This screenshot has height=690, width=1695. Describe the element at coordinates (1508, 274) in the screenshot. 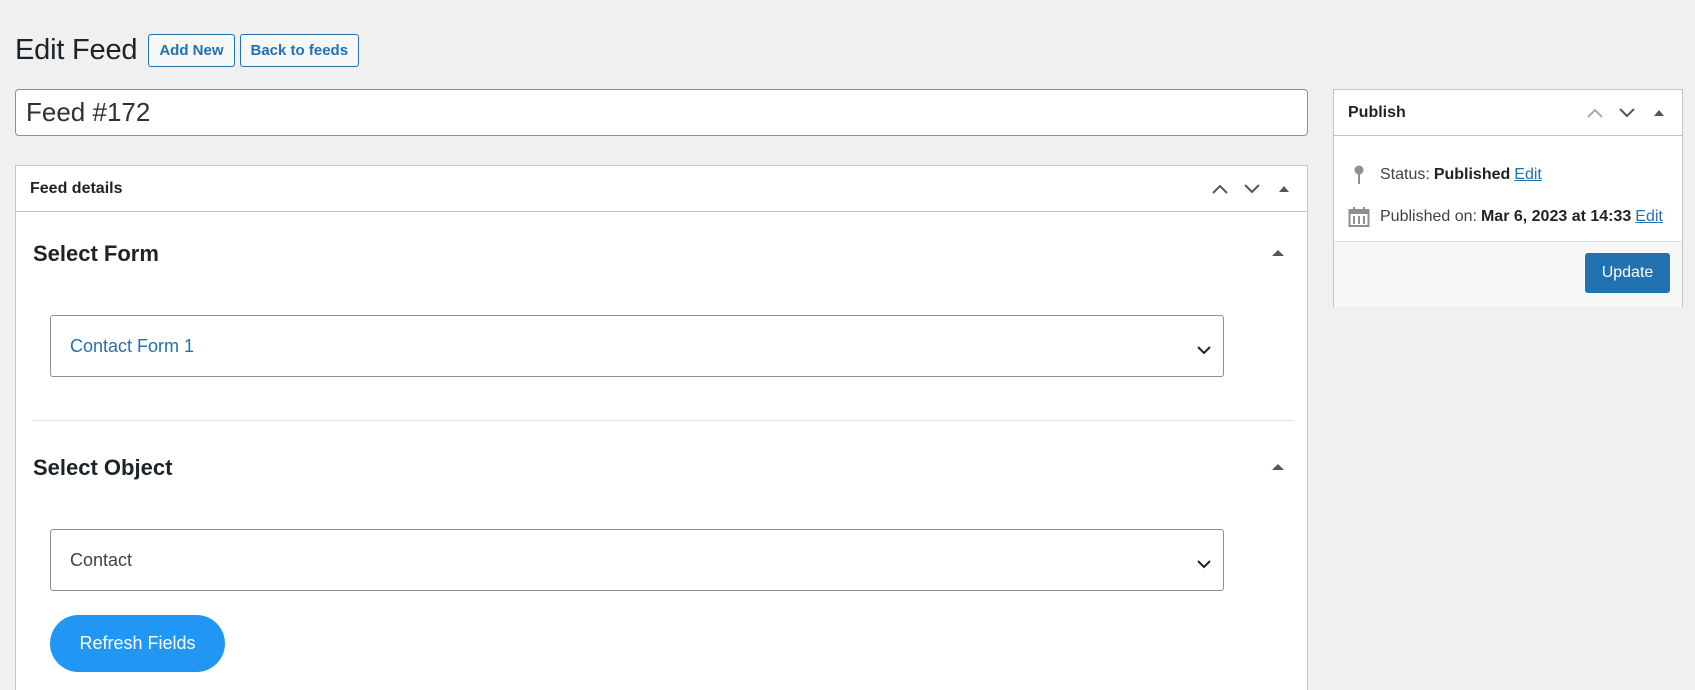

I see `publish-actions-footer: Update` at that location.